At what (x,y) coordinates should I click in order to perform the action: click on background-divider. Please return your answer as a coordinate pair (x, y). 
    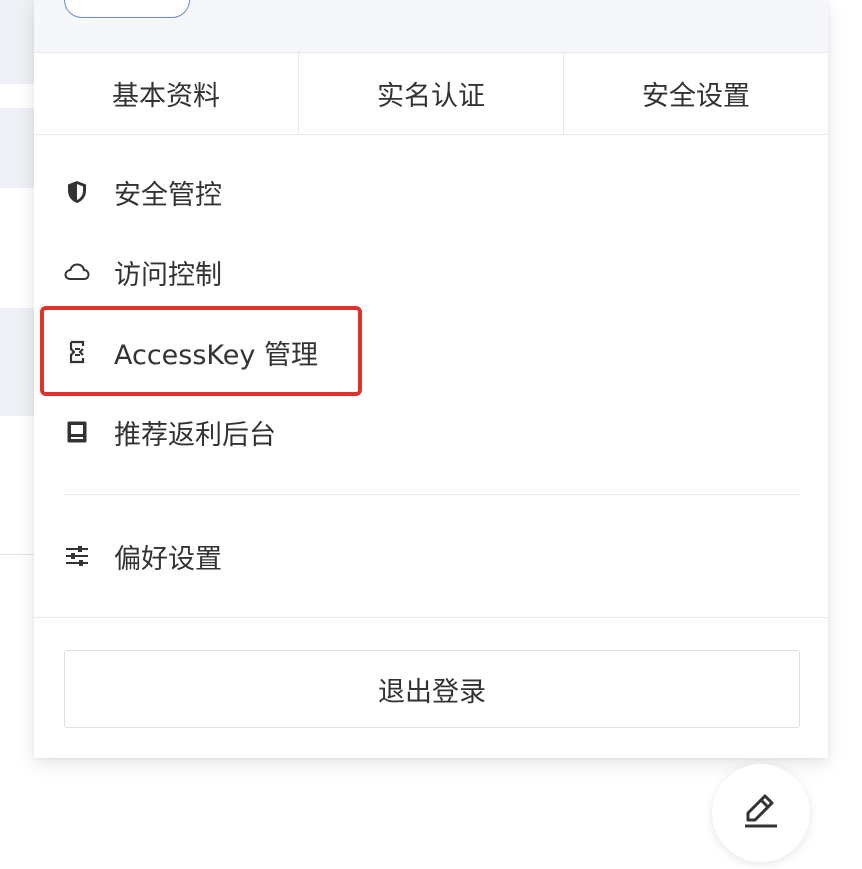
    Looking at the image, I should click on (17, 554).